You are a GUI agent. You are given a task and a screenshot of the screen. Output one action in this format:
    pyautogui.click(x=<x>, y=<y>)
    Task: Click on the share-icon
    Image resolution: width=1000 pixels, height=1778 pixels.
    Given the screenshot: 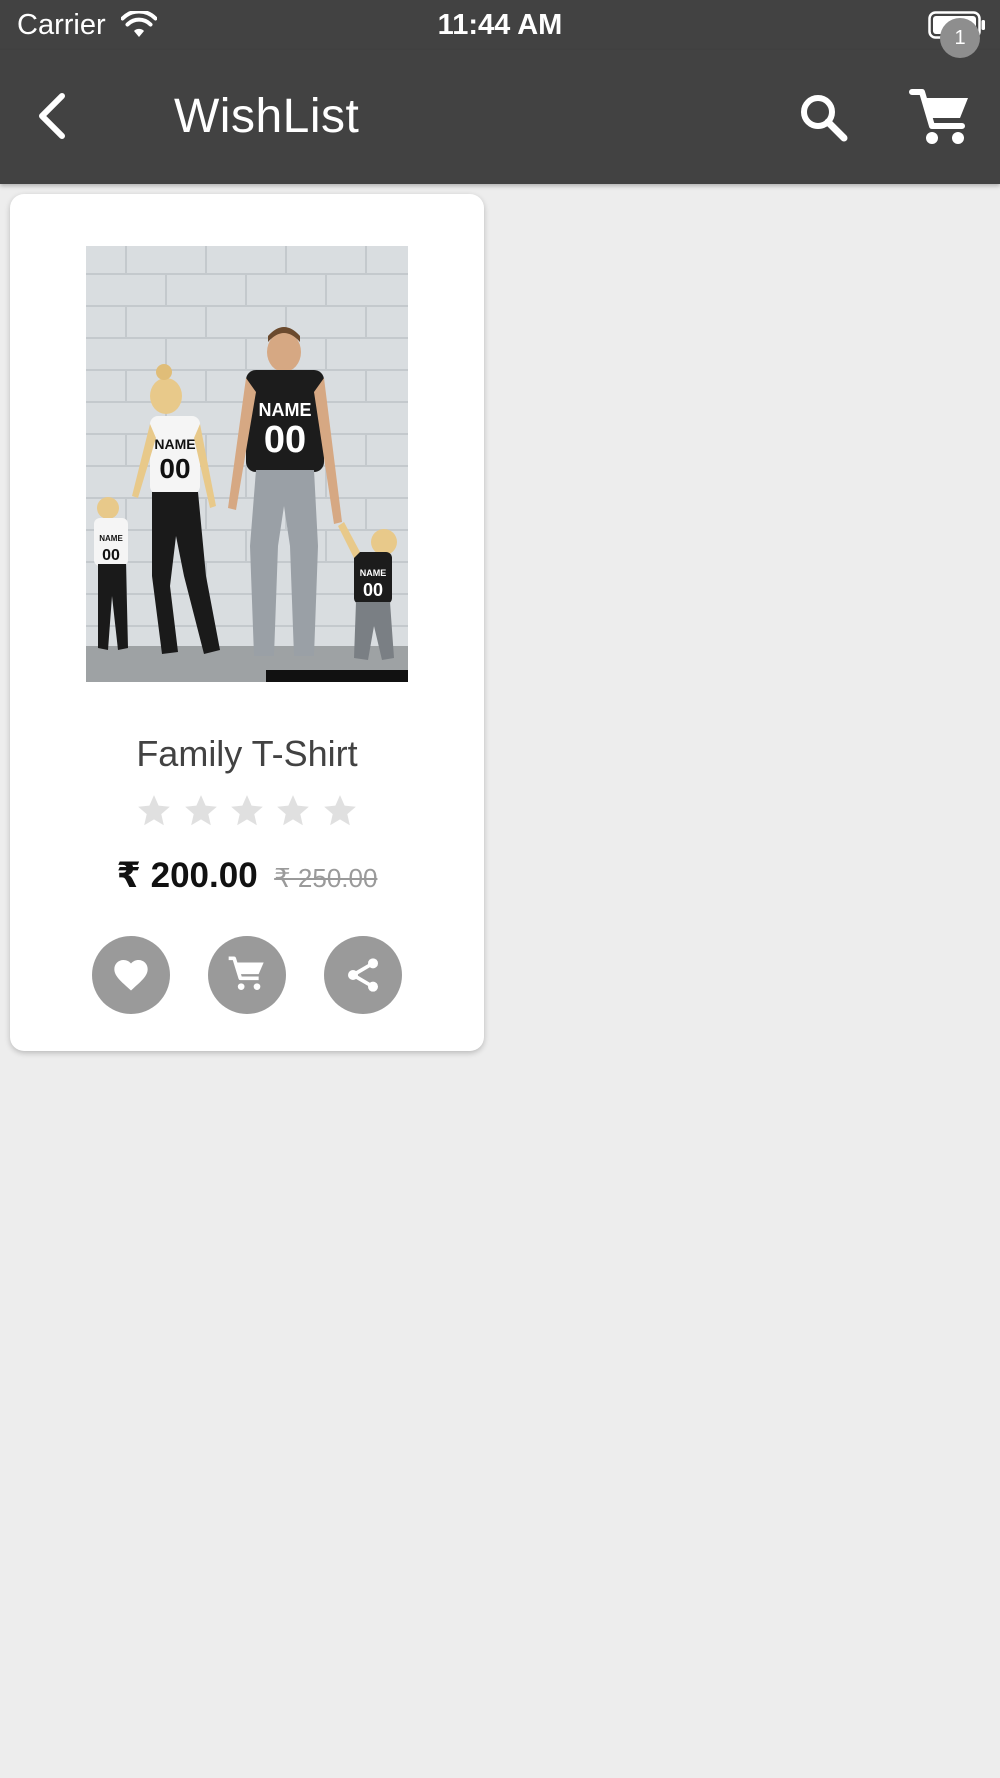 What is the action you would take?
    pyautogui.click(x=363, y=975)
    